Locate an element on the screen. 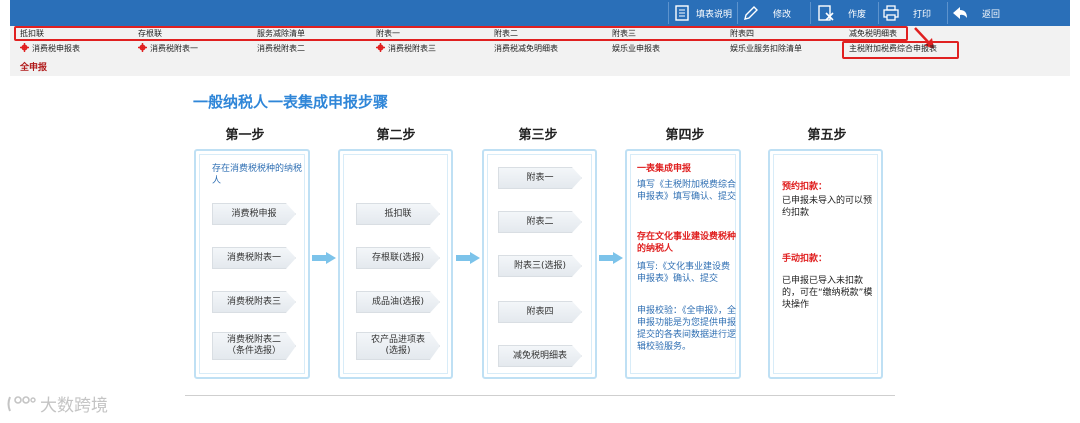 This screenshot has height=423, width=1080. step-3-item: 附表三(选报) is located at coordinates (540, 266).